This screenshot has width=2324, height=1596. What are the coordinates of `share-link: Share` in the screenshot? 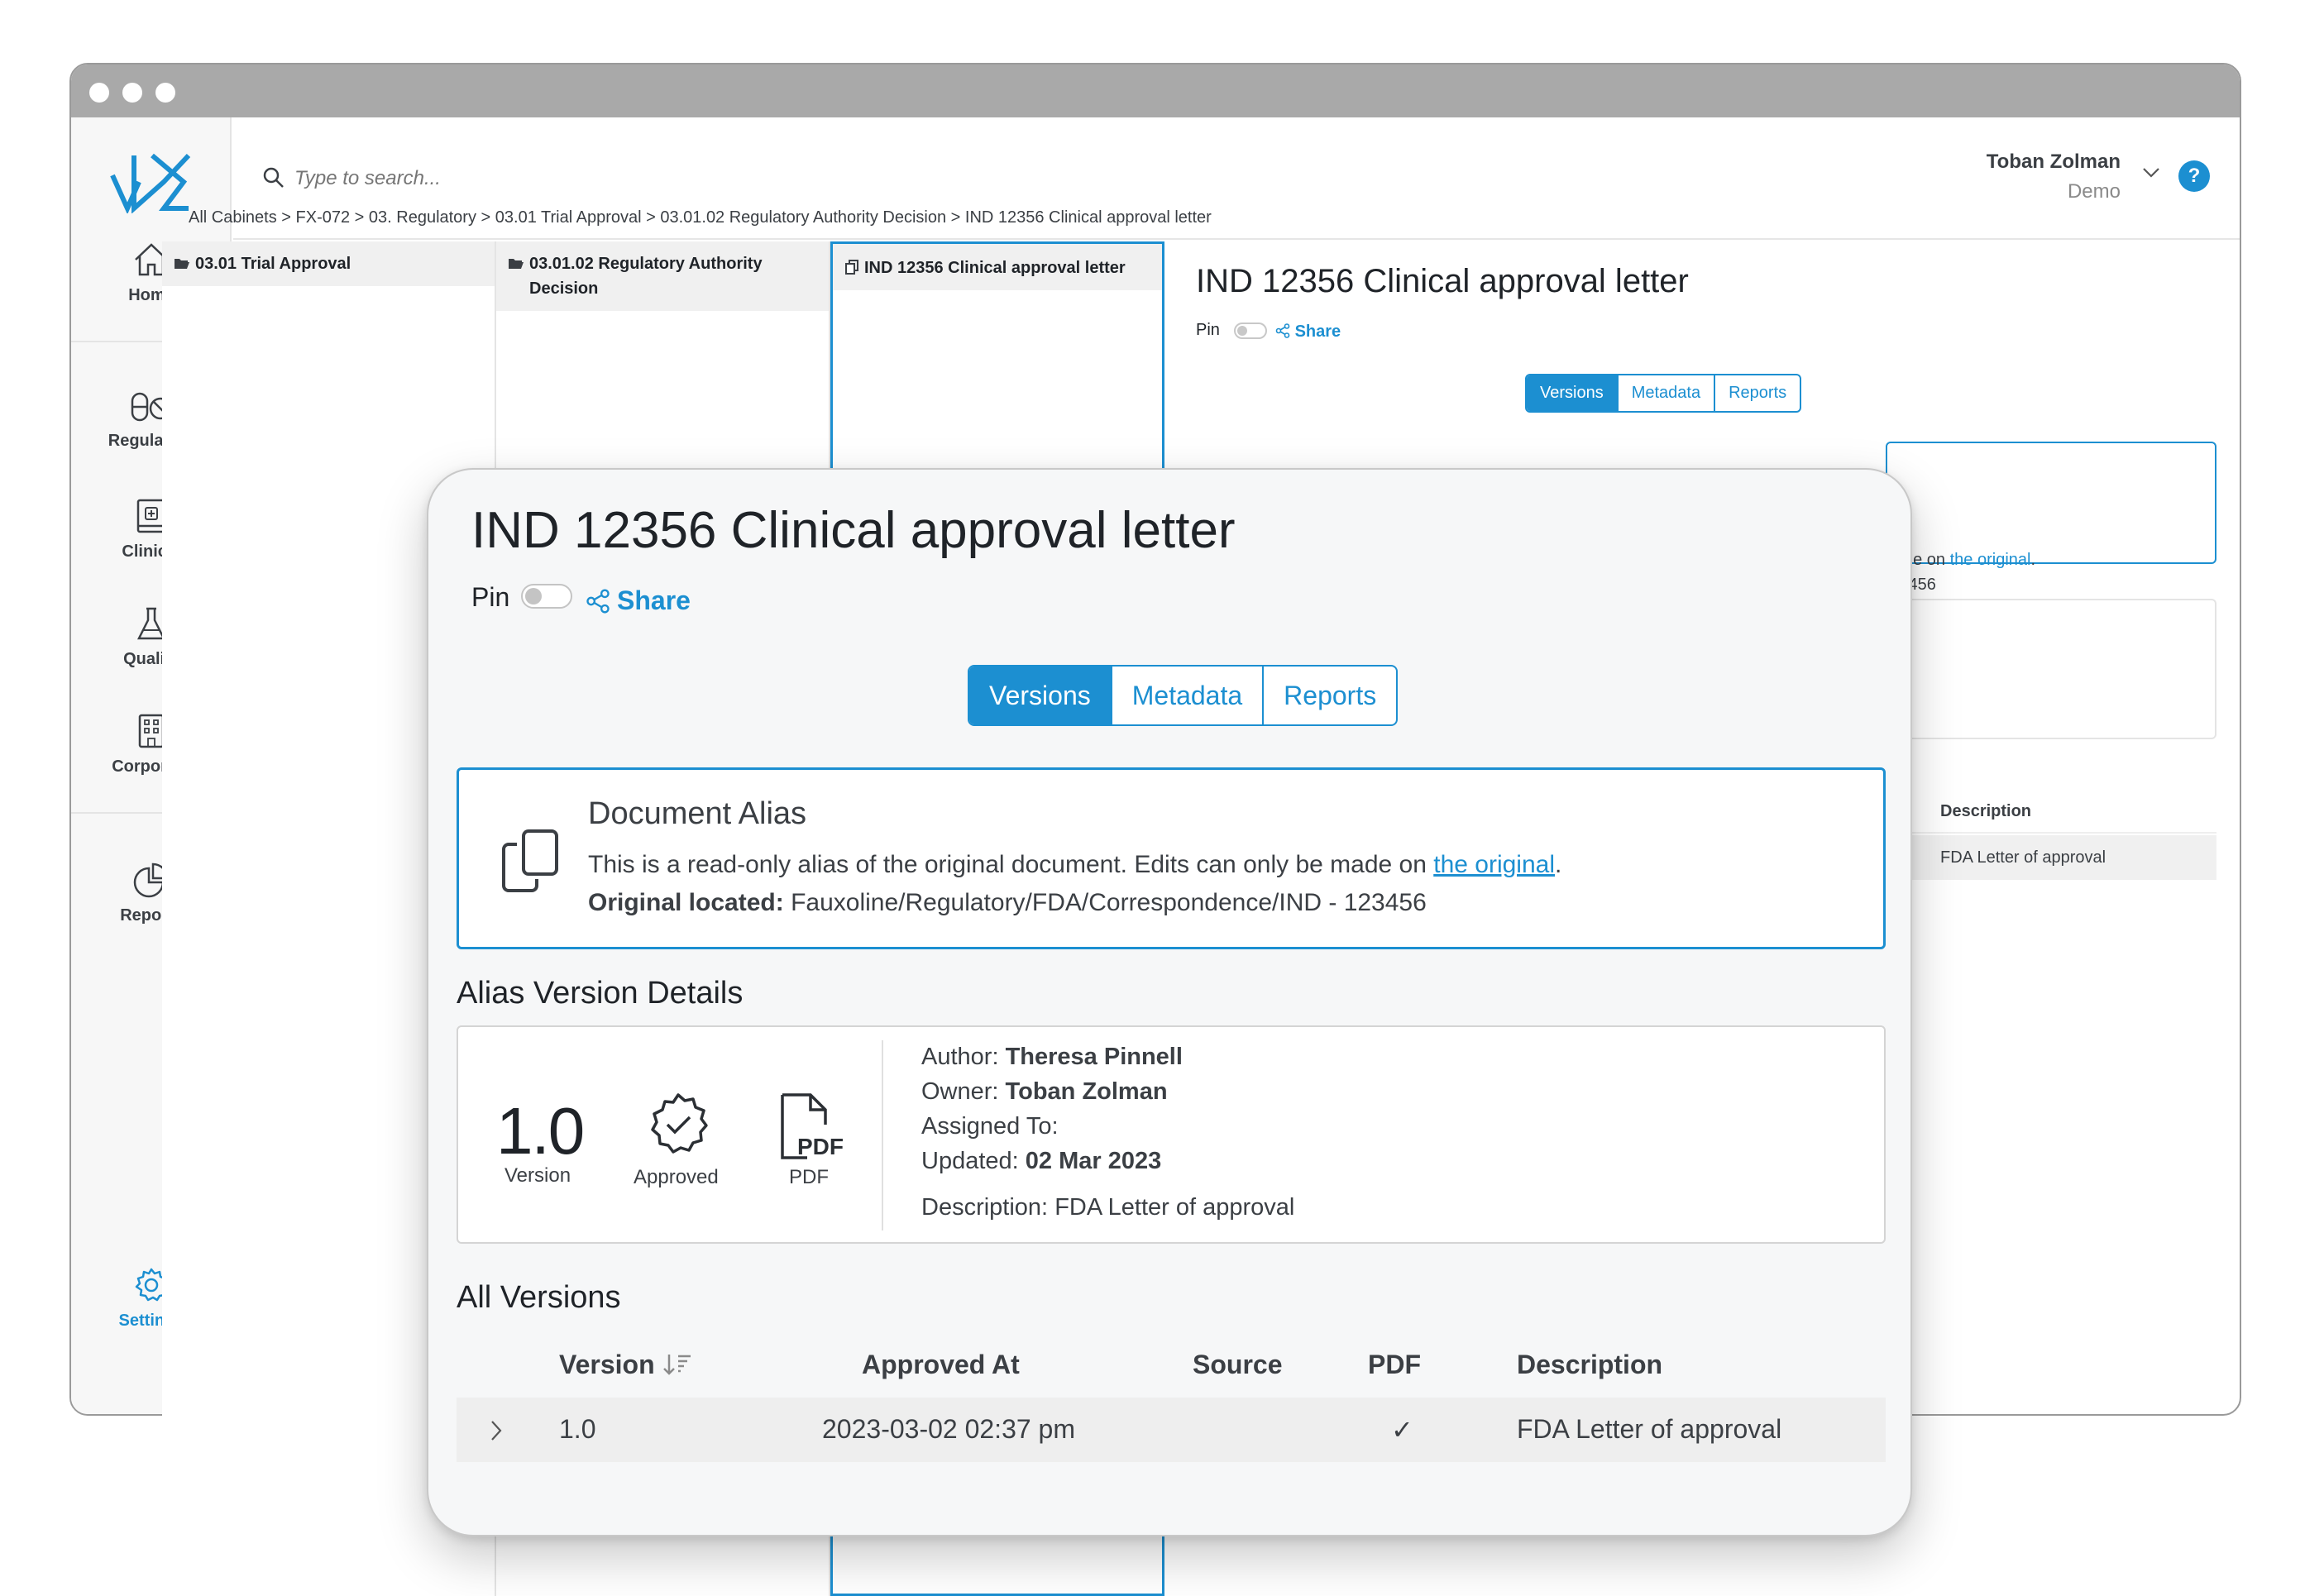 It's located at (639, 600).